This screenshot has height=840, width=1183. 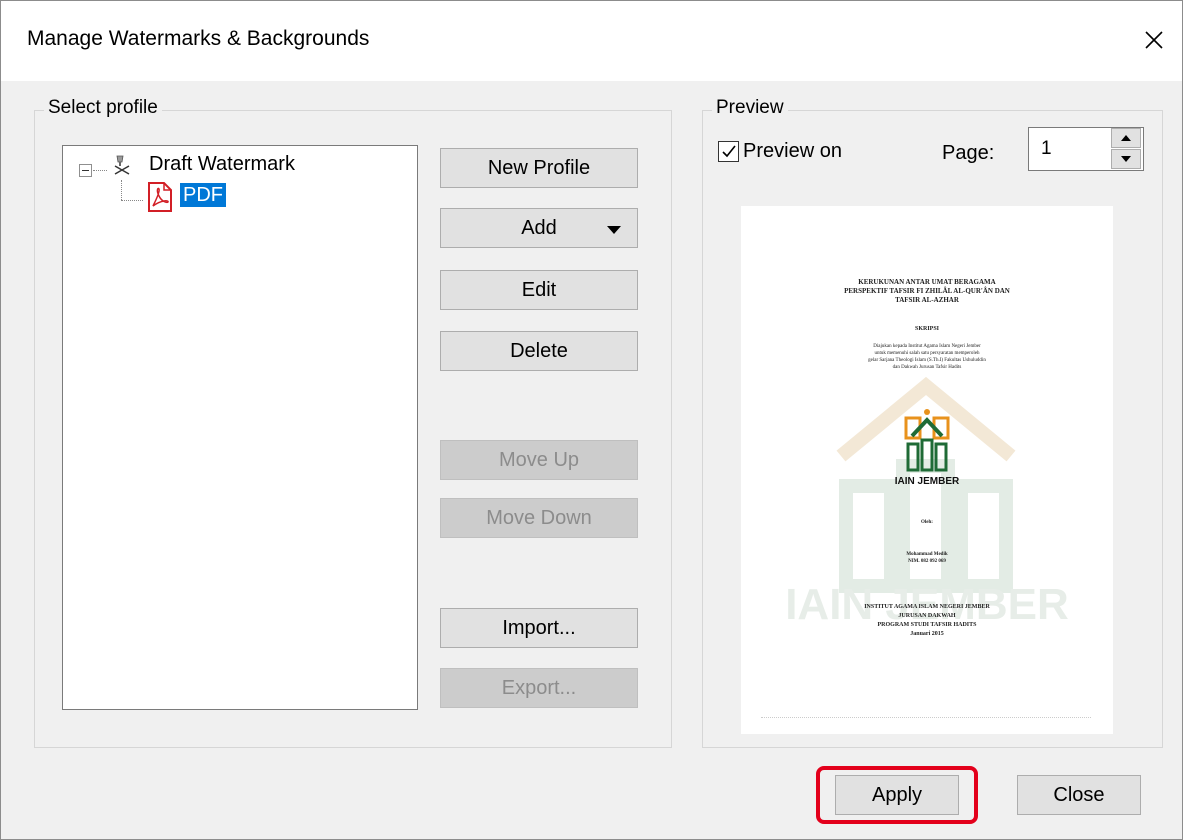 What do you see at coordinates (750, 108) in the screenshot?
I see `preview-label: Preview` at bounding box center [750, 108].